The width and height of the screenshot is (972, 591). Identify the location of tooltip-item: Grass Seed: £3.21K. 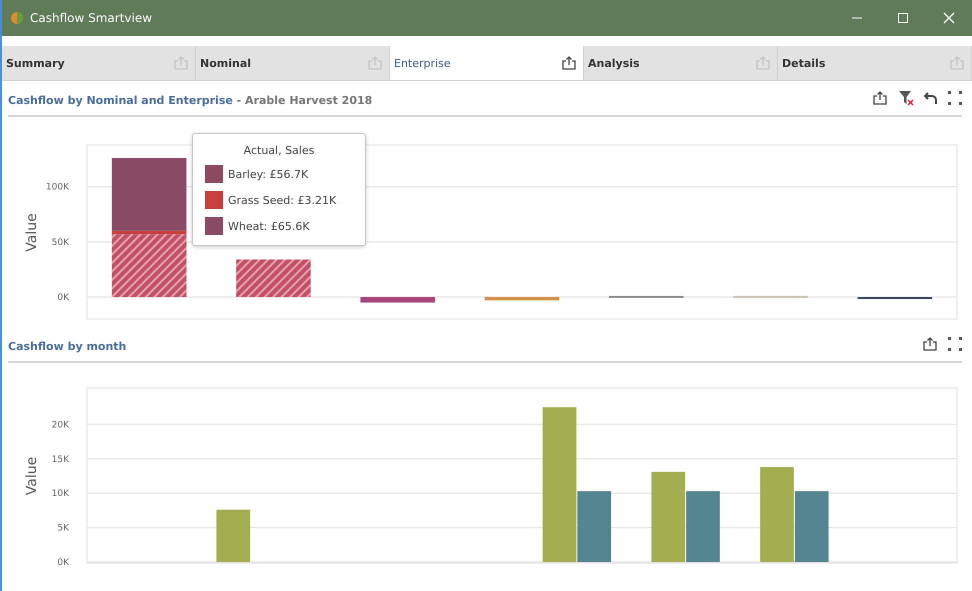
(282, 200).